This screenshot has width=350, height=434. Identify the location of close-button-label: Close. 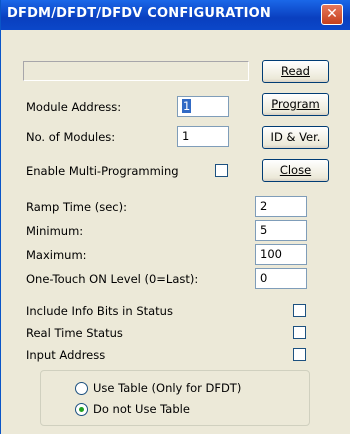
(295, 170).